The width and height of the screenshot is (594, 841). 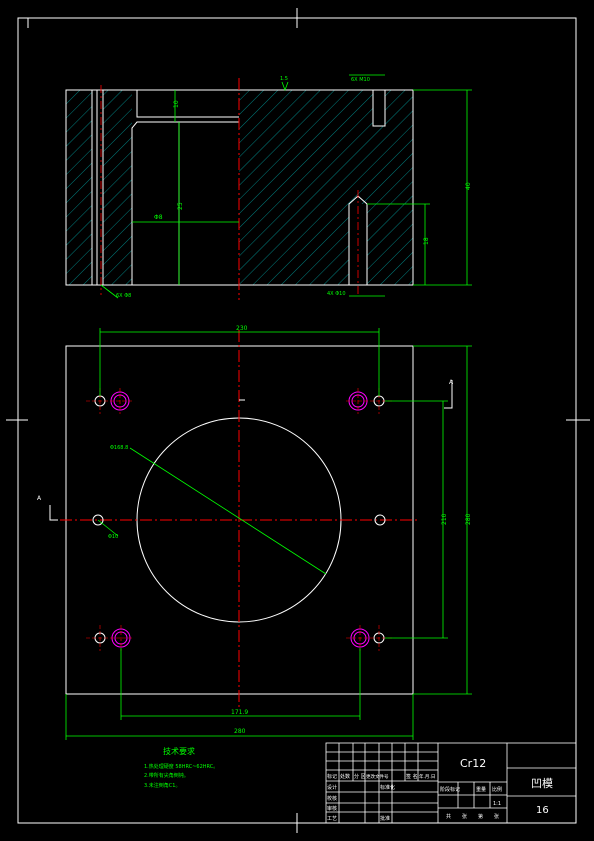 I want to click on section-hatch-left, so click(x=79, y=187).